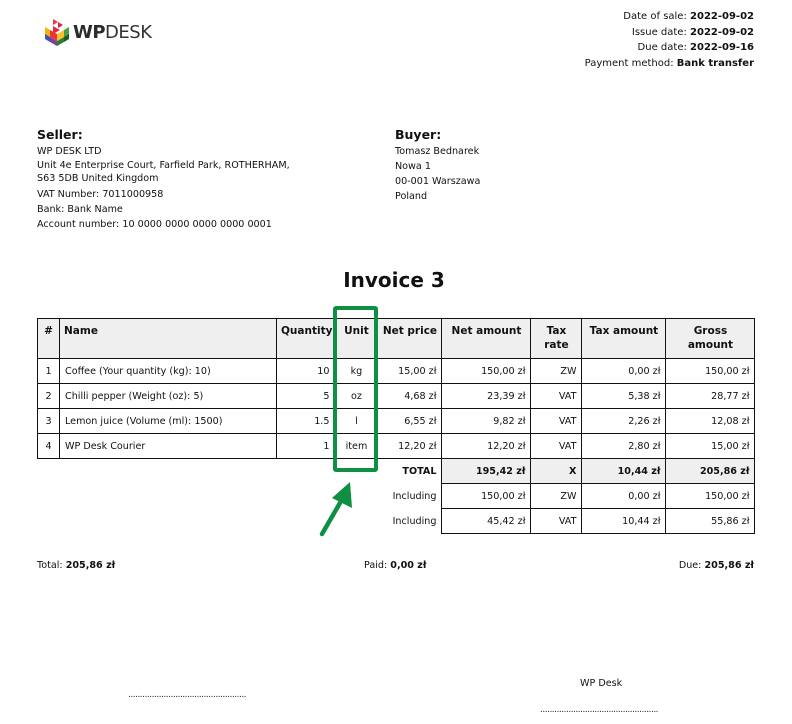  Describe the element at coordinates (410, 396) in the screenshot. I see `cell-net-price: 4,68 zł` at that location.